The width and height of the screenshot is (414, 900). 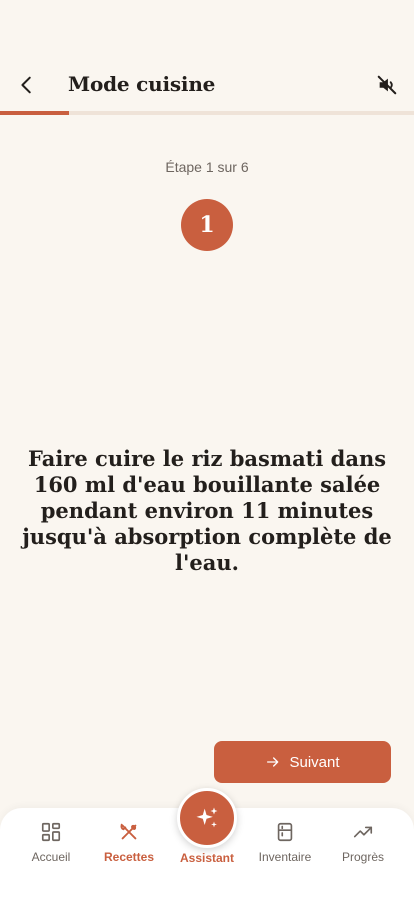 I want to click on sparkles-icon, so click(x=207, y=817).